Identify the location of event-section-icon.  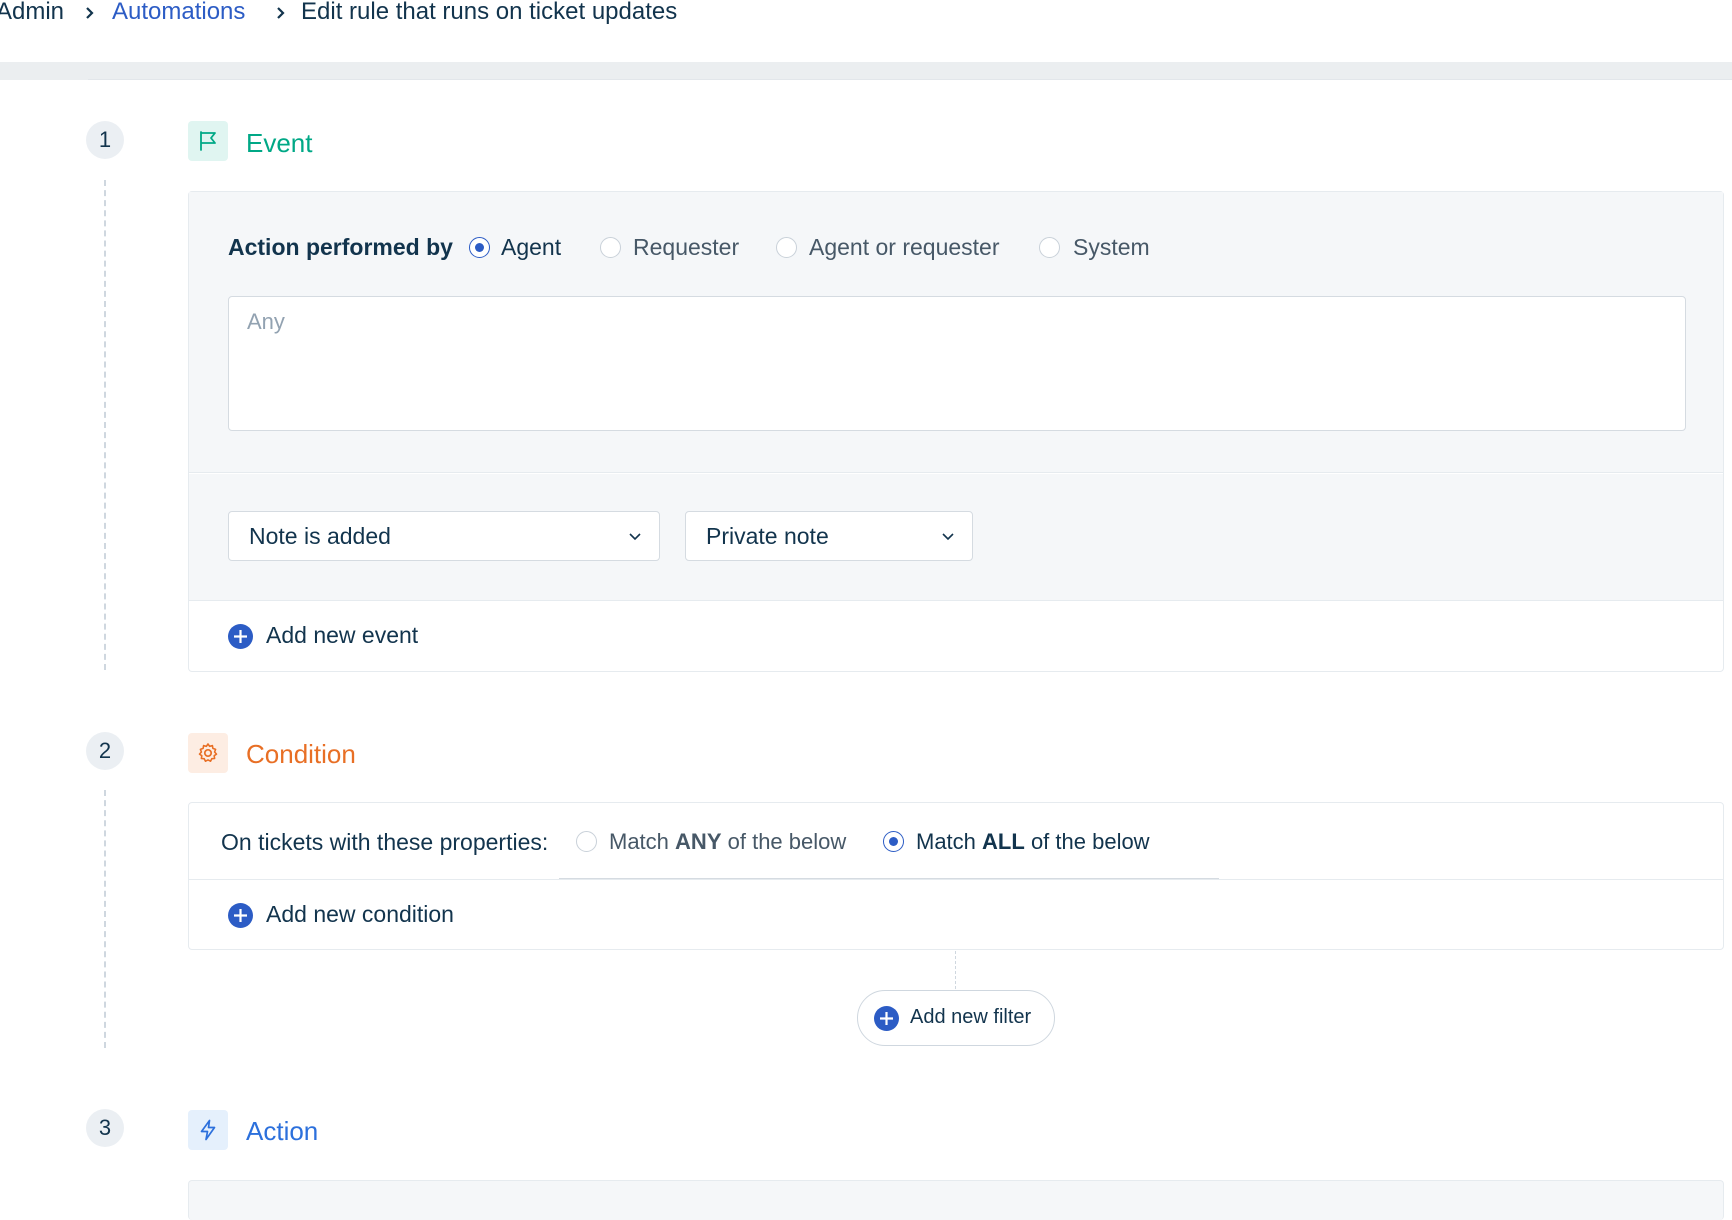
(208, 141).